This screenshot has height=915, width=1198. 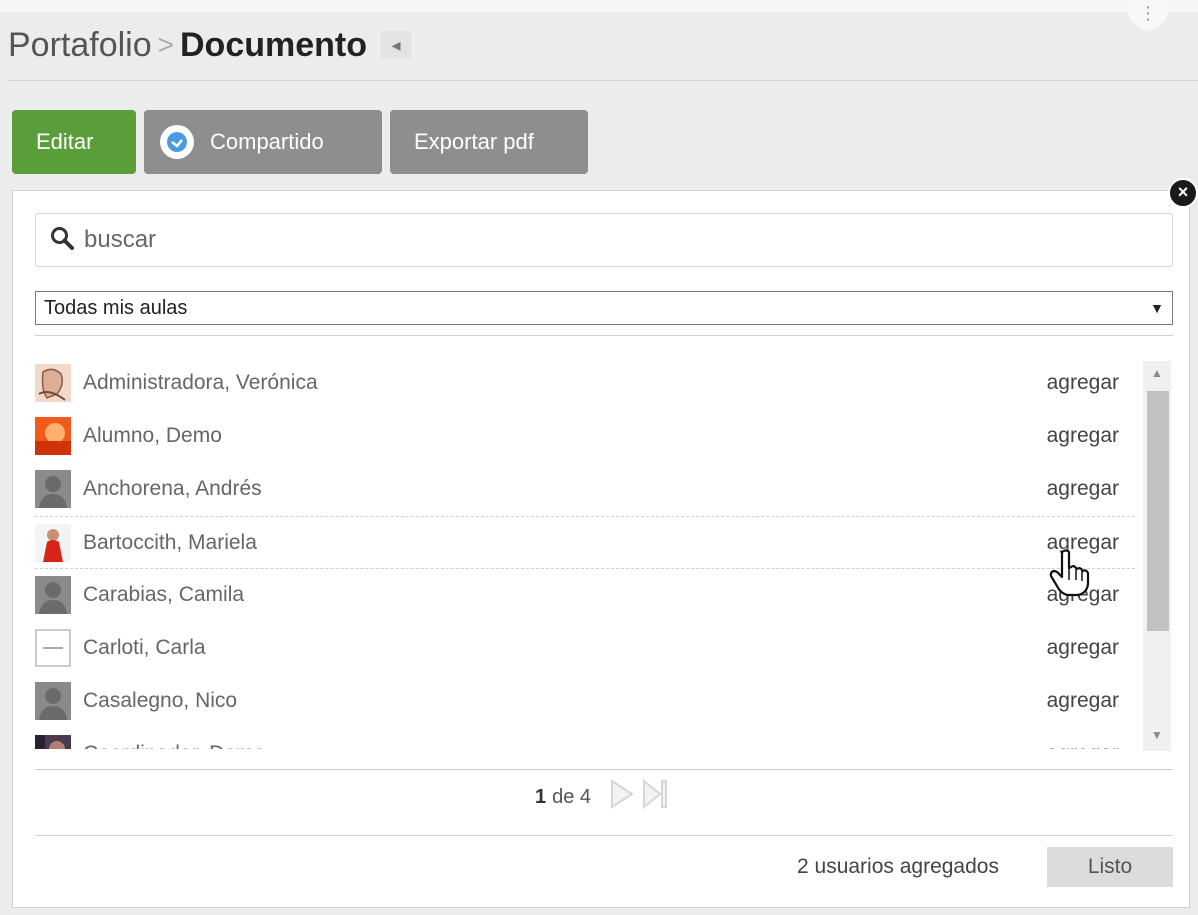 I want to click on toolbar: Editar Compartido Exportar pdf, so click(x=300, y=142).